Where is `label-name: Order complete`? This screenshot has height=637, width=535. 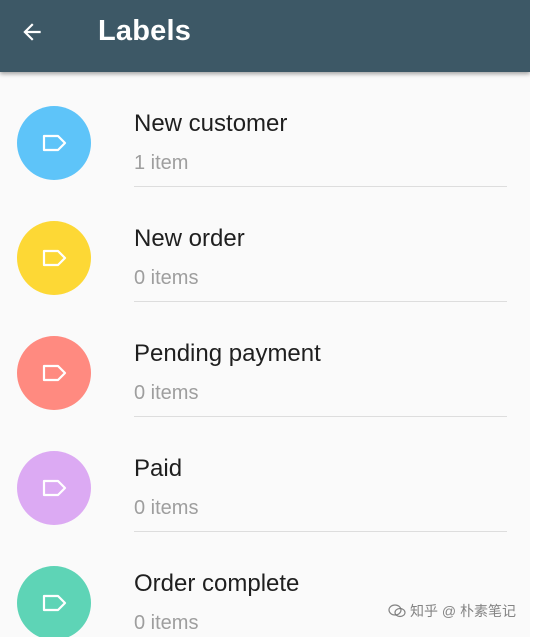 label-name: Order complete is located at coordinates (217, 583).